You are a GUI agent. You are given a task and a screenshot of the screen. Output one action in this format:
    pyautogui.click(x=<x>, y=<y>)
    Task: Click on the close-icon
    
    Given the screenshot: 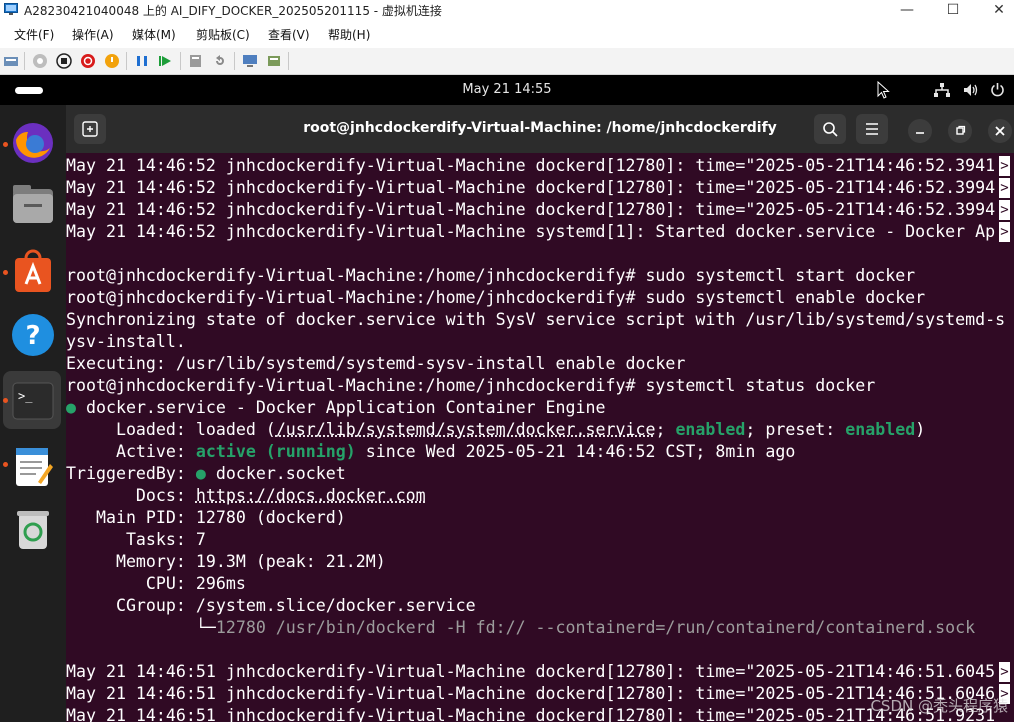 What is the action you would take?
    pyautogui.click(x=1000, y=131)
    